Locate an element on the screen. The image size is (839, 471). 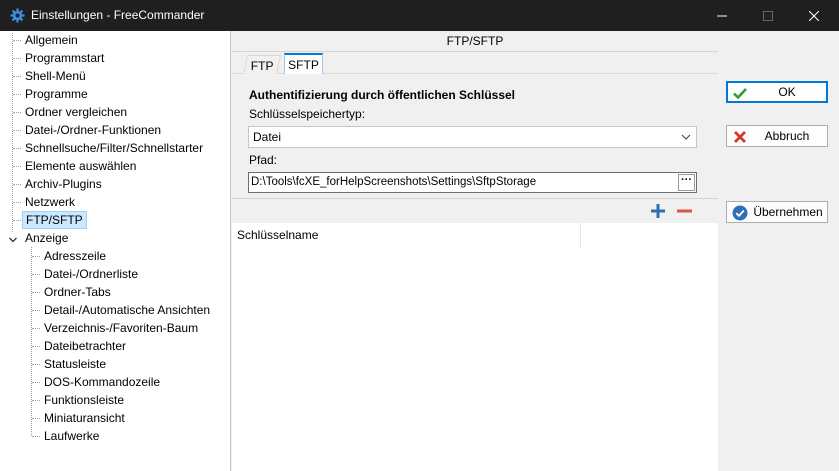
close-button is located at coordinates (814, 15).